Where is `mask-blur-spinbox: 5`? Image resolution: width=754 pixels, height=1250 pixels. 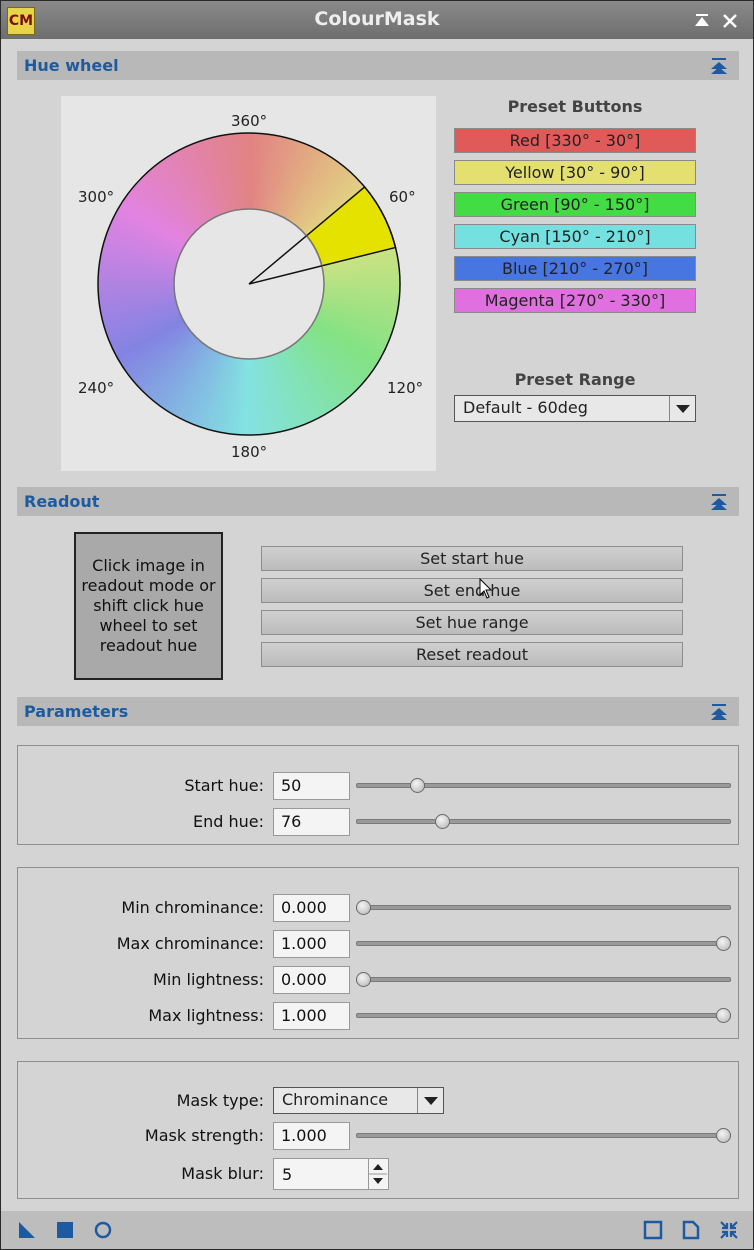 mask-blur-spinbox: 5 is located at coordinates (331, 1174).